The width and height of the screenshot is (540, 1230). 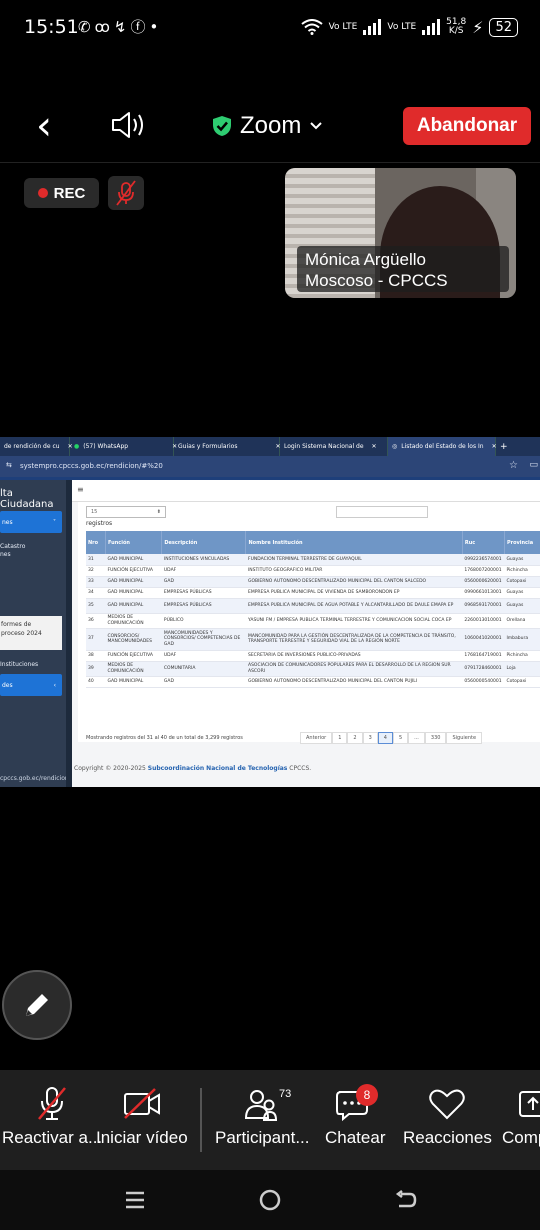 What do you see at coordinates (334, 446) in the screenshot?
I see `browser-tab: Login Sistema Nacional de ✕` at bounding box center [334, 446].